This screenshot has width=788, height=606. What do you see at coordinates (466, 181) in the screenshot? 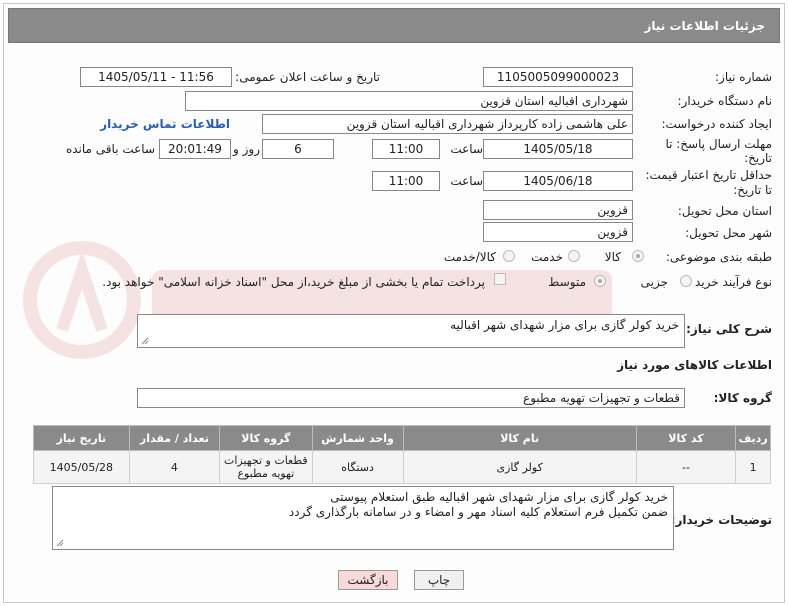
I see `price-validity-time-label: ساعت` at bounding box center [466, 181].